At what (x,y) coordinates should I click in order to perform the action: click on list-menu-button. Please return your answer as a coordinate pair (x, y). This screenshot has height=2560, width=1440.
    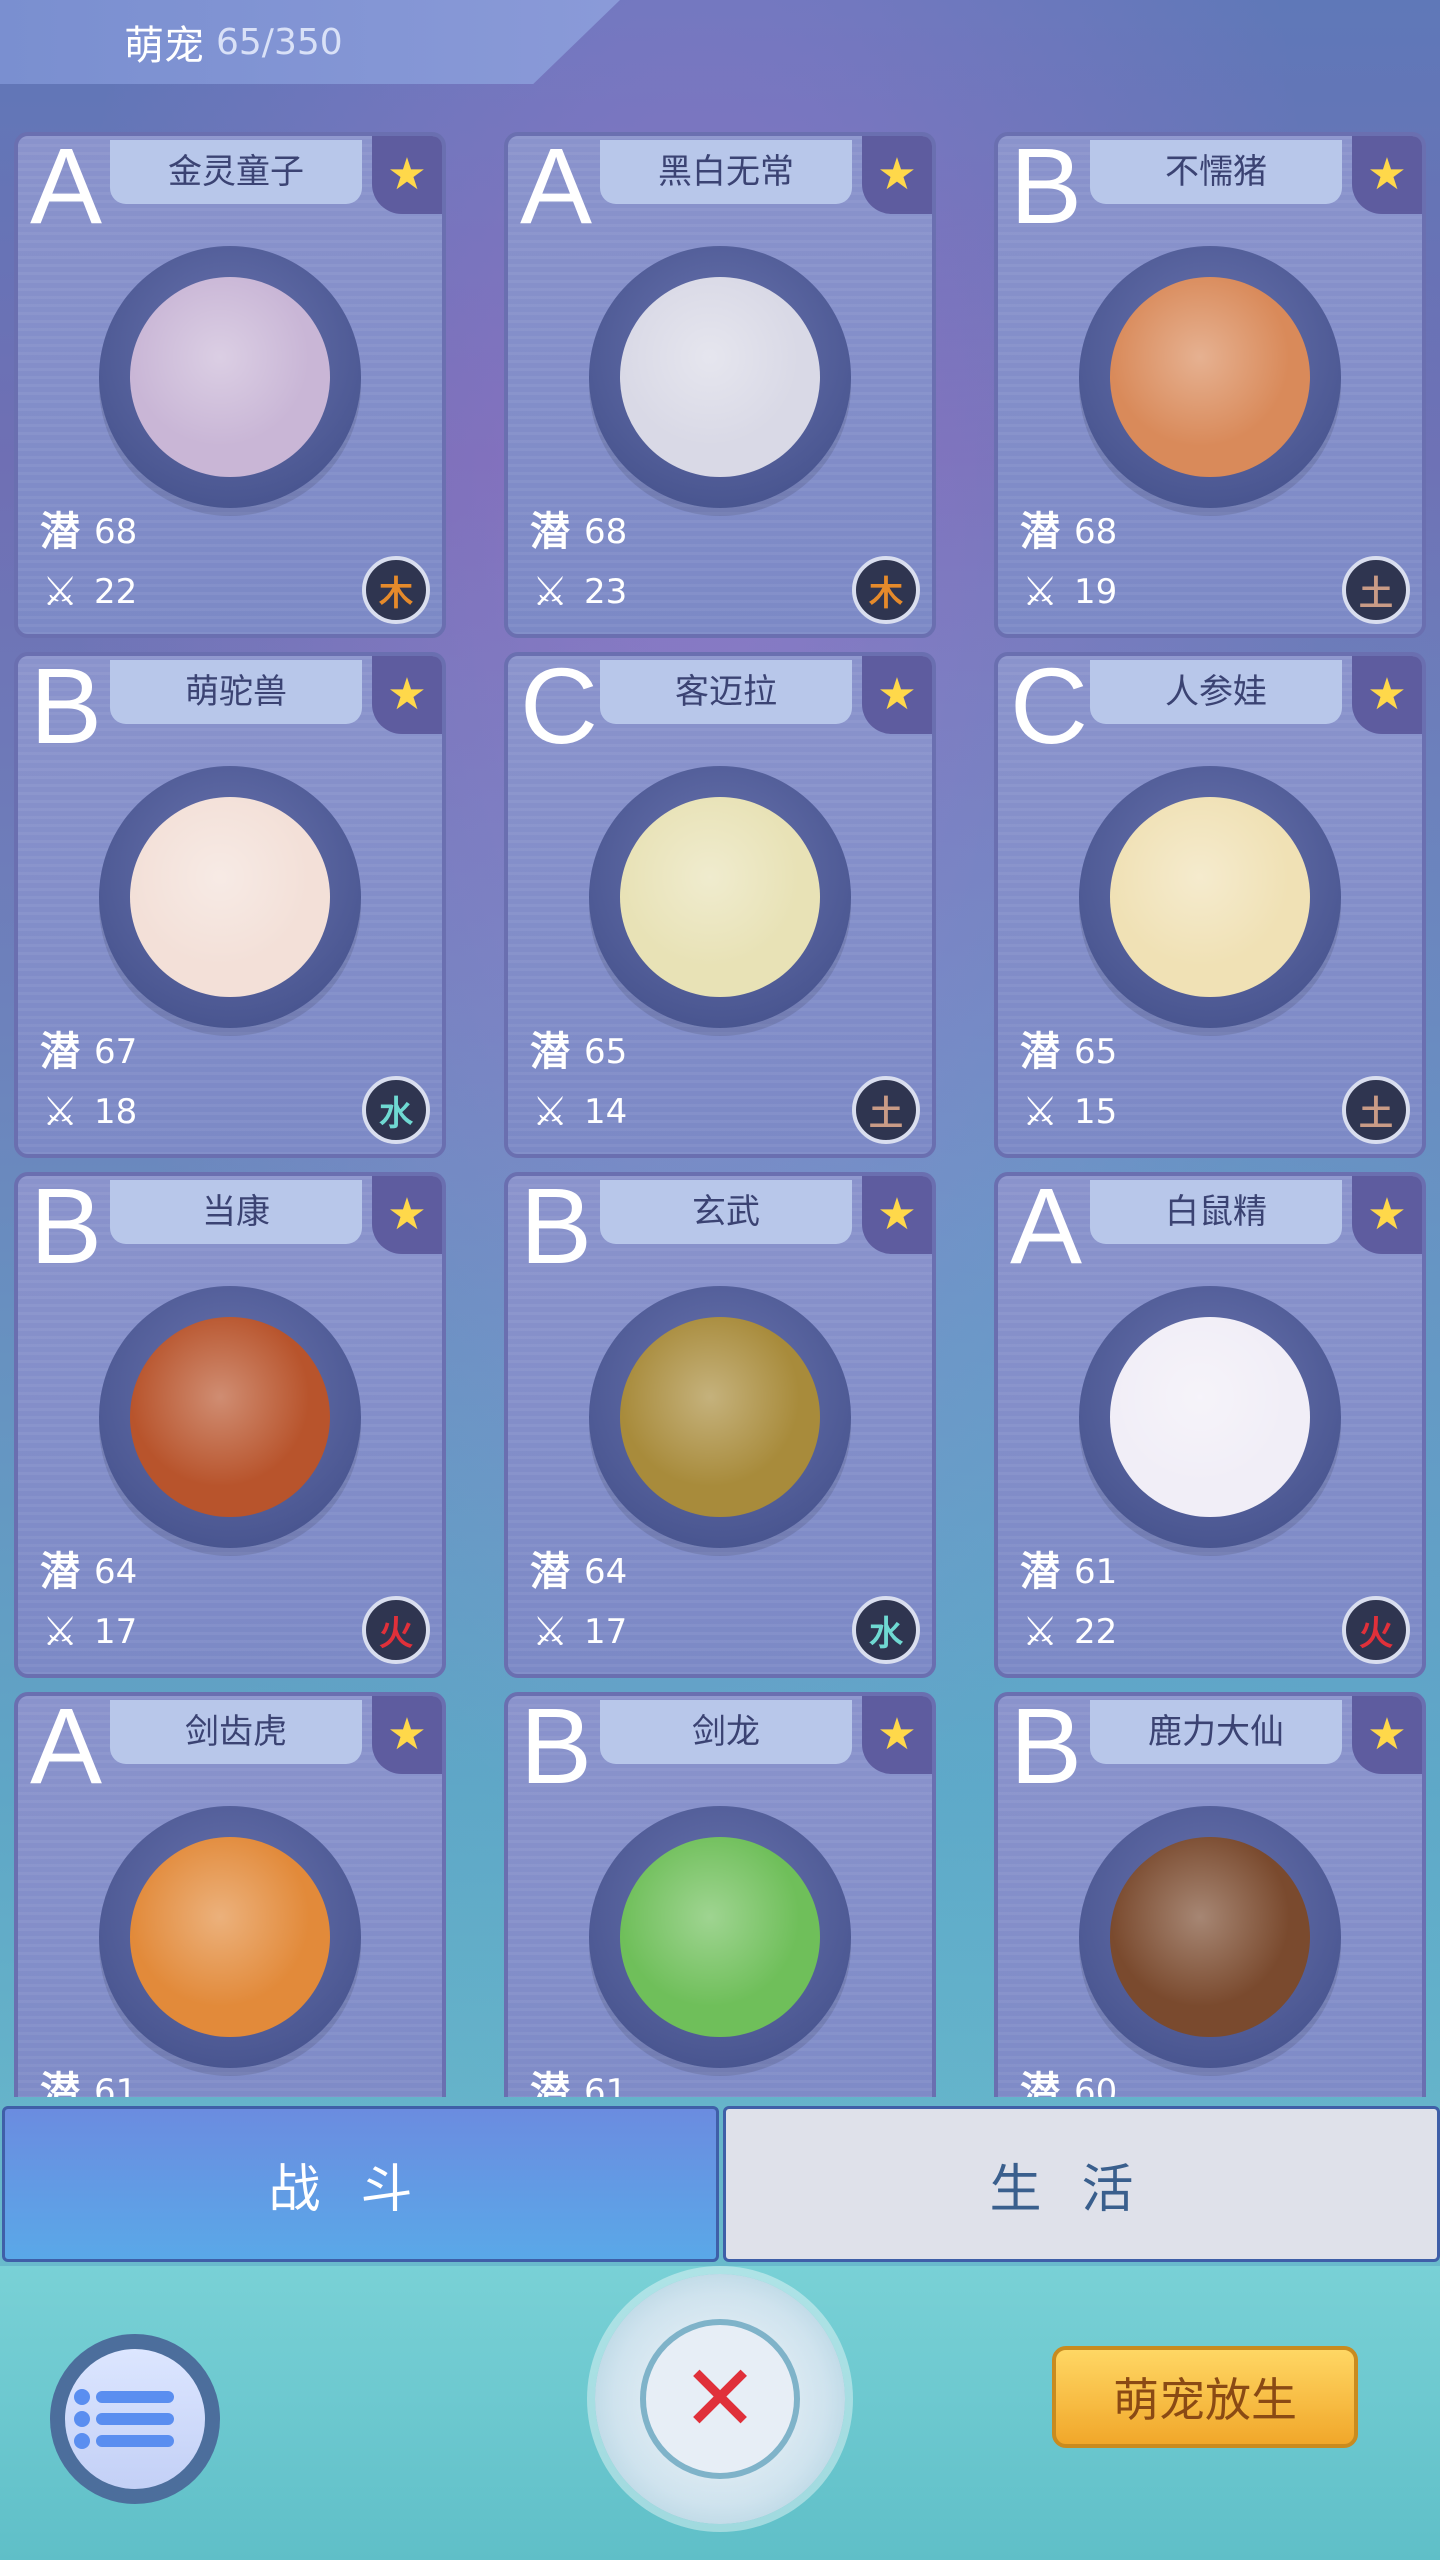
    Looking at the image, I should click on (135, 2419).